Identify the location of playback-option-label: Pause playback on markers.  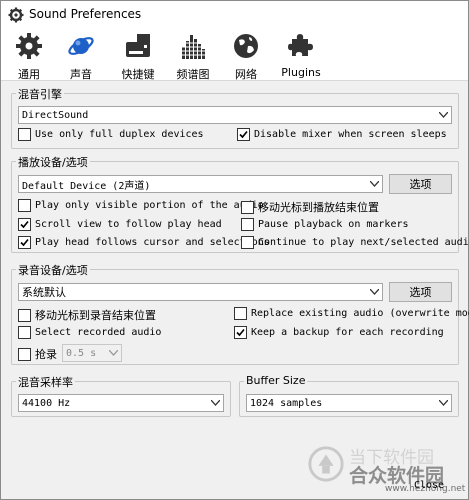
(333, 224).